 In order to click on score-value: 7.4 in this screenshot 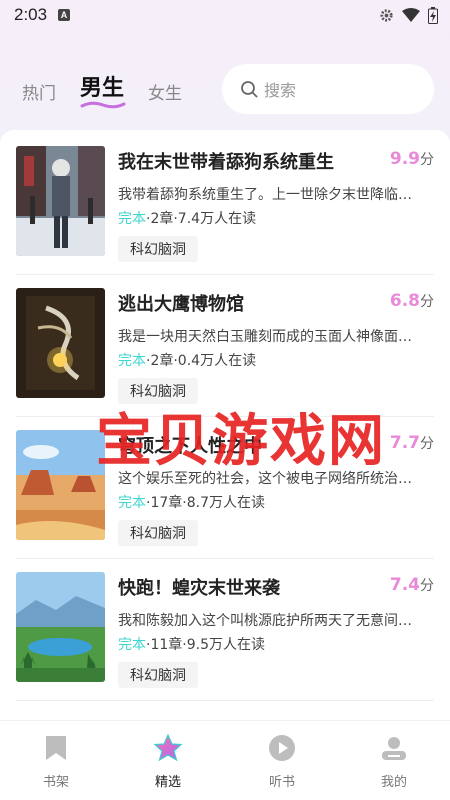, I will do `click(404, 585)`.